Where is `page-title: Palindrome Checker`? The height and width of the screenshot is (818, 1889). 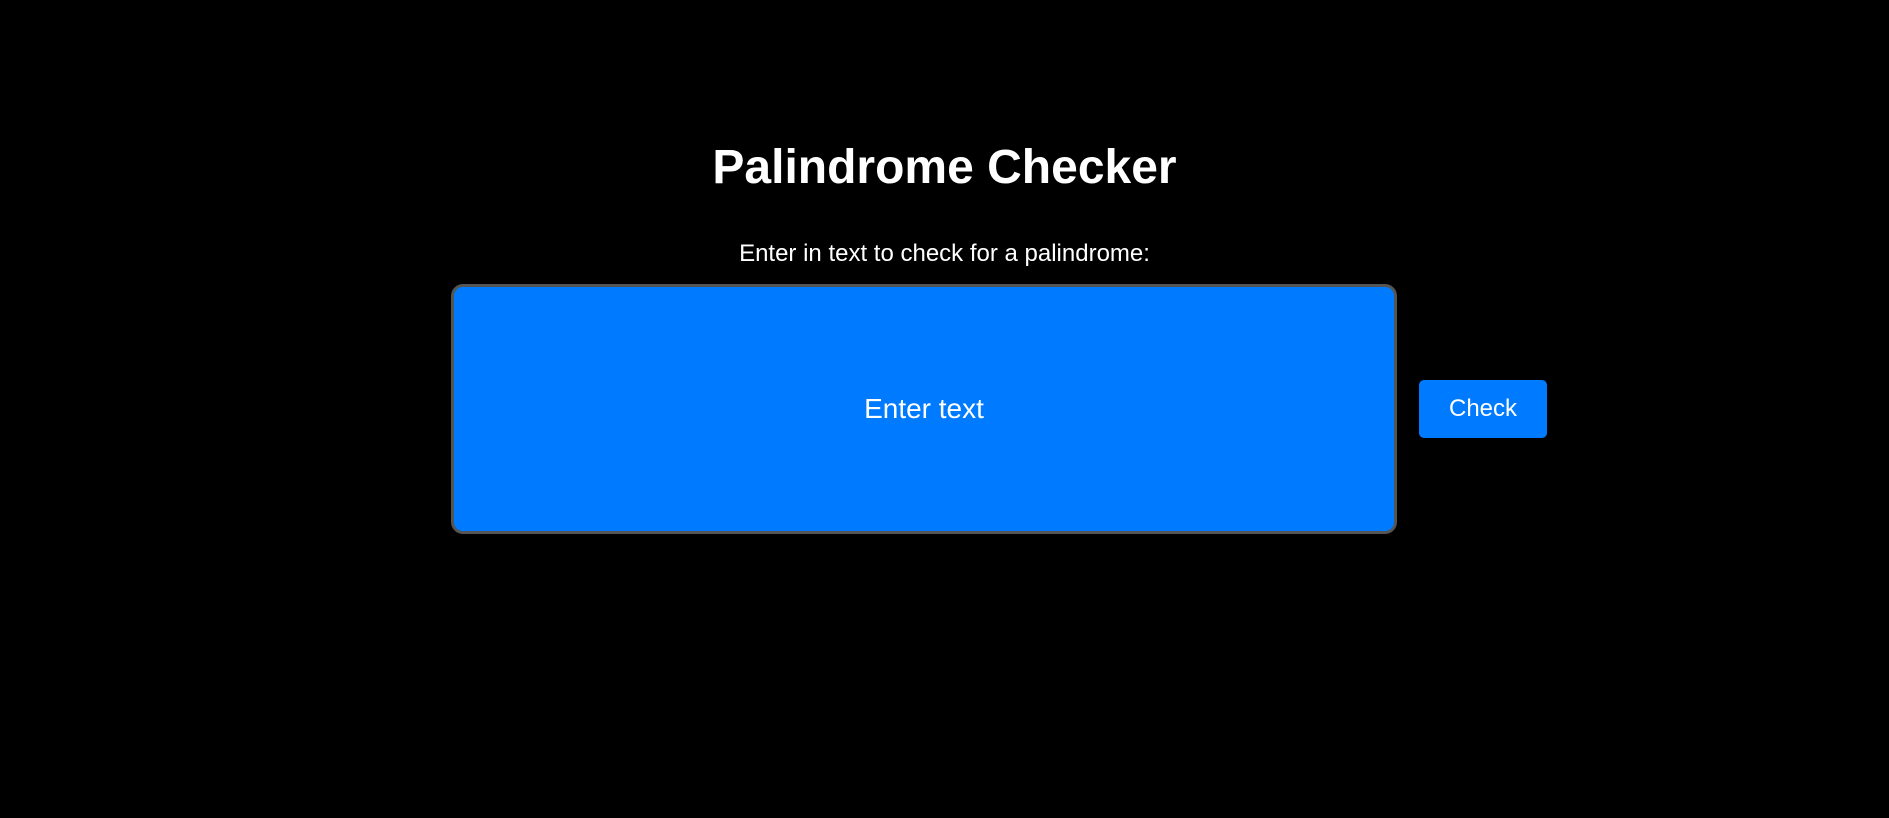 page-title: Palindrome Checker is located at coordinates (944, 167).